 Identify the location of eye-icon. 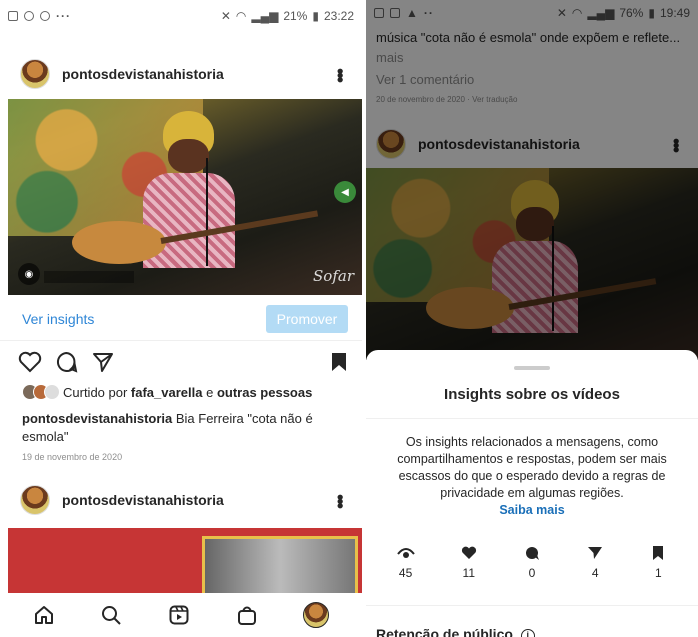
(405, 553).